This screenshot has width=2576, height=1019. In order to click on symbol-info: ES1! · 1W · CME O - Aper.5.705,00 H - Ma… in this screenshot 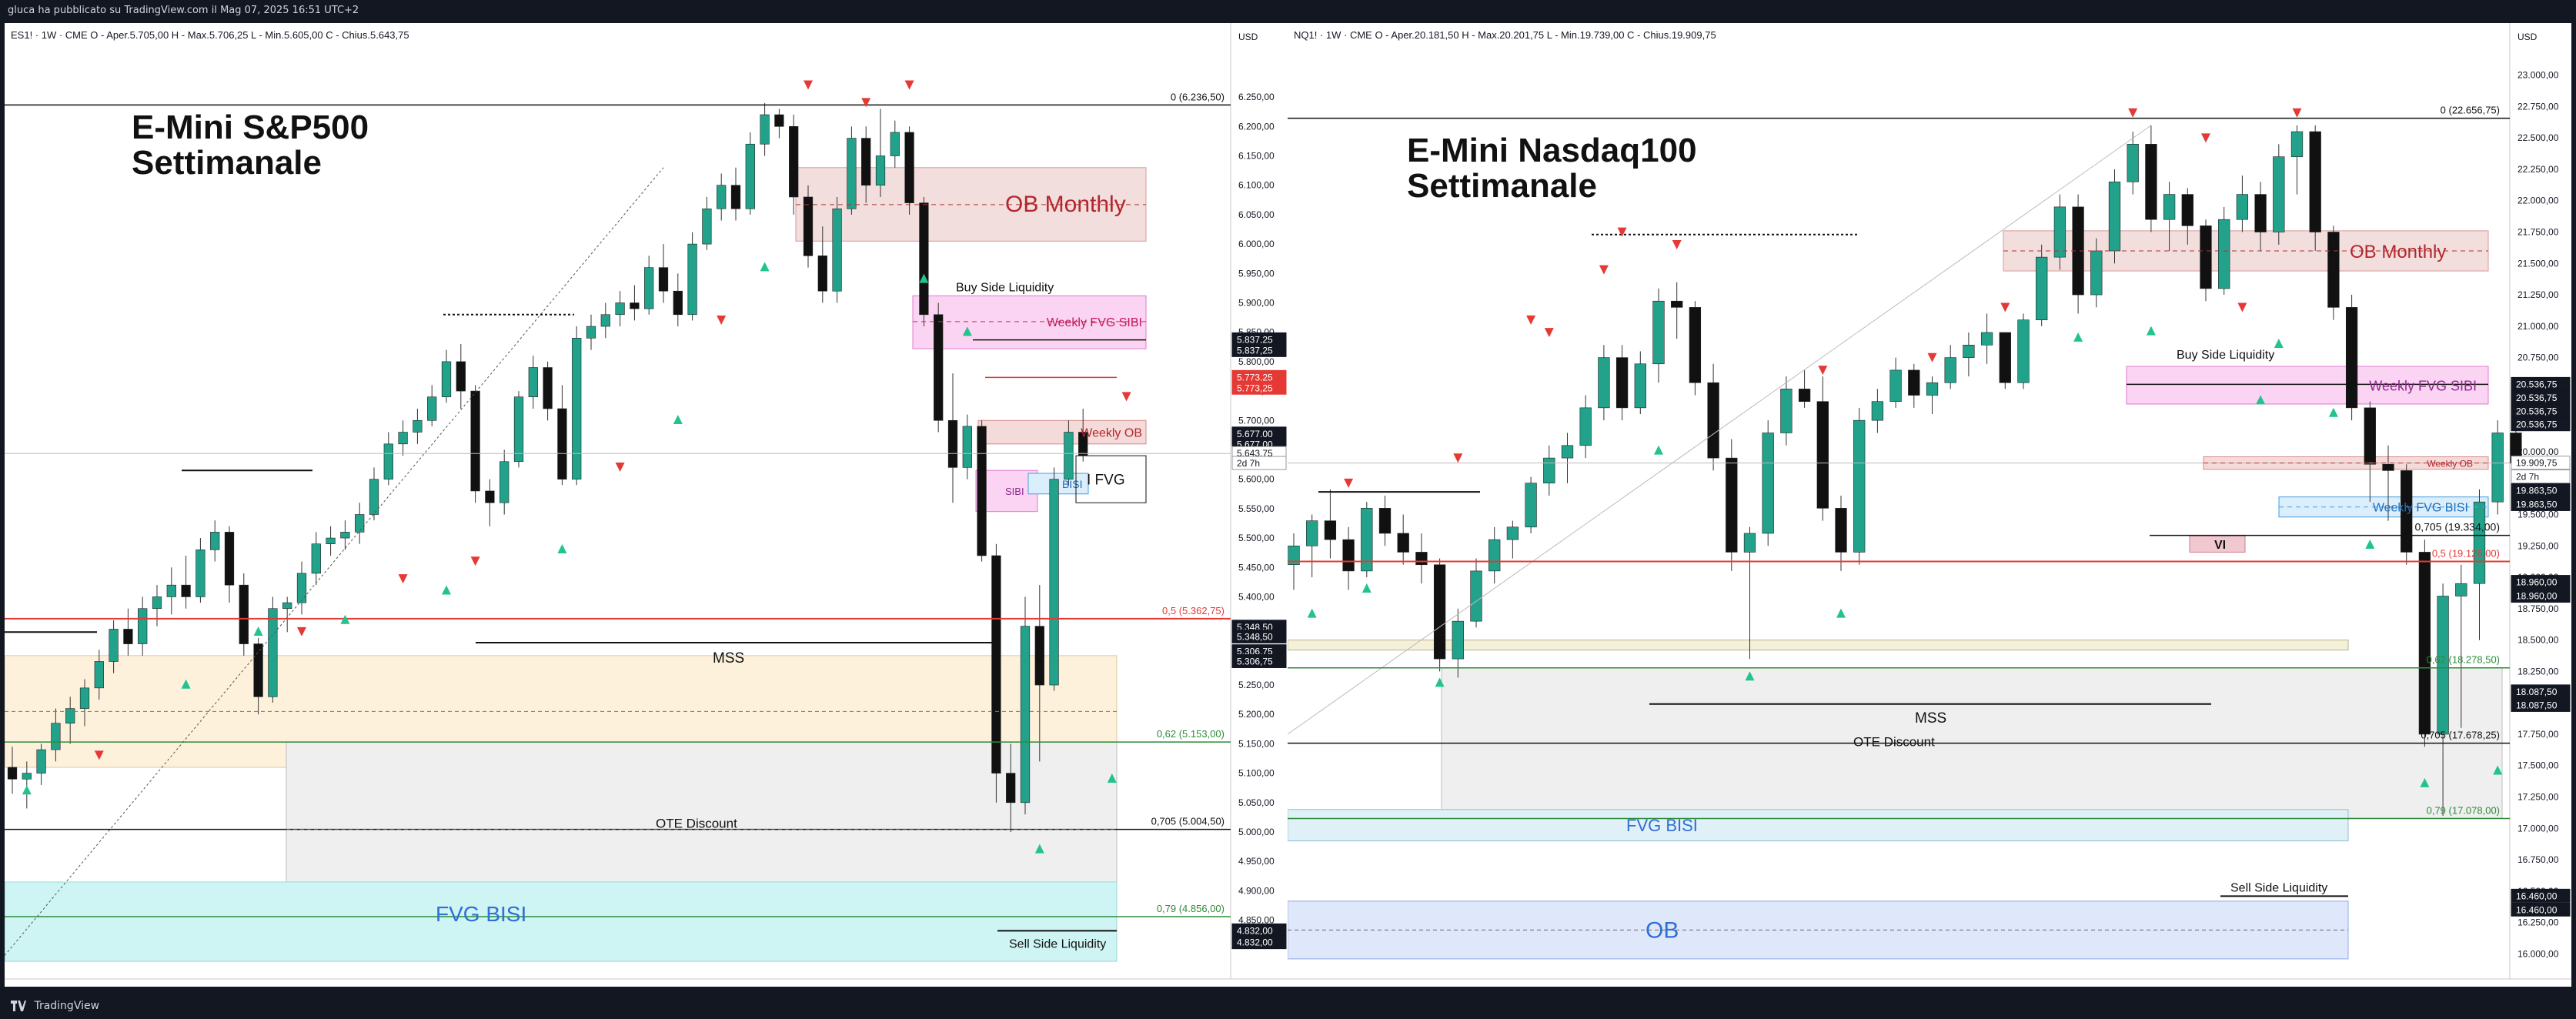, I will do `click(210, 35)`.